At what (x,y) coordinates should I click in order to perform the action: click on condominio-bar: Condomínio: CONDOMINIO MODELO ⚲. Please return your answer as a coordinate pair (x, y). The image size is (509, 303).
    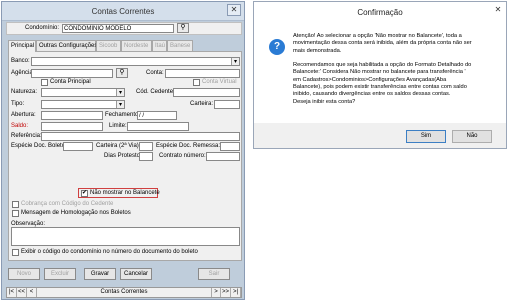
    Looking at the image, I should click on (124, 28).